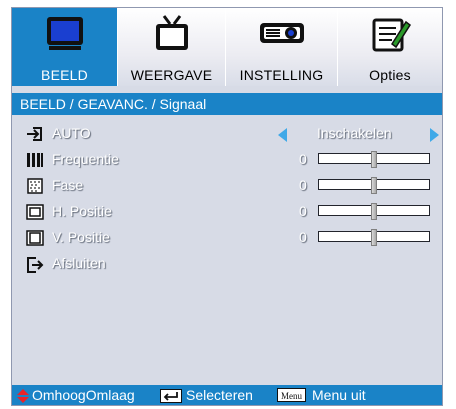 The height and width of the screenshot is (409, 456). What do you see at coordinates (35, 162) in the screenshot?
I see `frequency-icon` at bounding box center [35, 162].